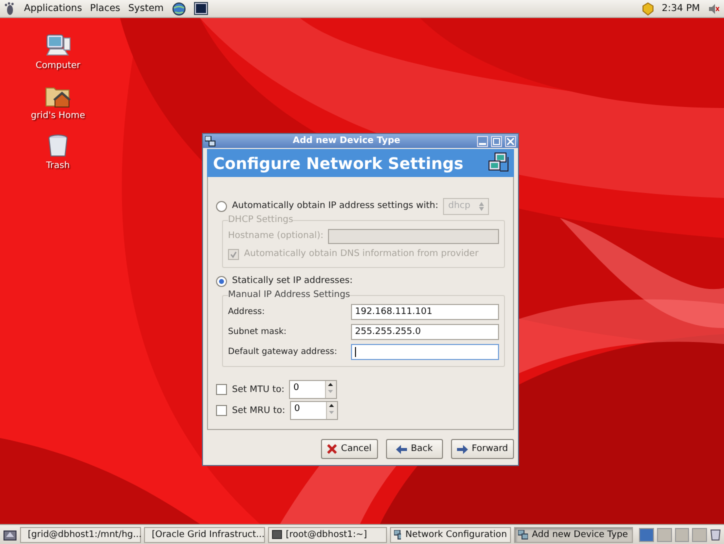 The height and width of the screenshot is (544, 724). What do you see at coordinates (425, 352) in the screenshot?
I see `text-field` at bounding box center [425, 352].